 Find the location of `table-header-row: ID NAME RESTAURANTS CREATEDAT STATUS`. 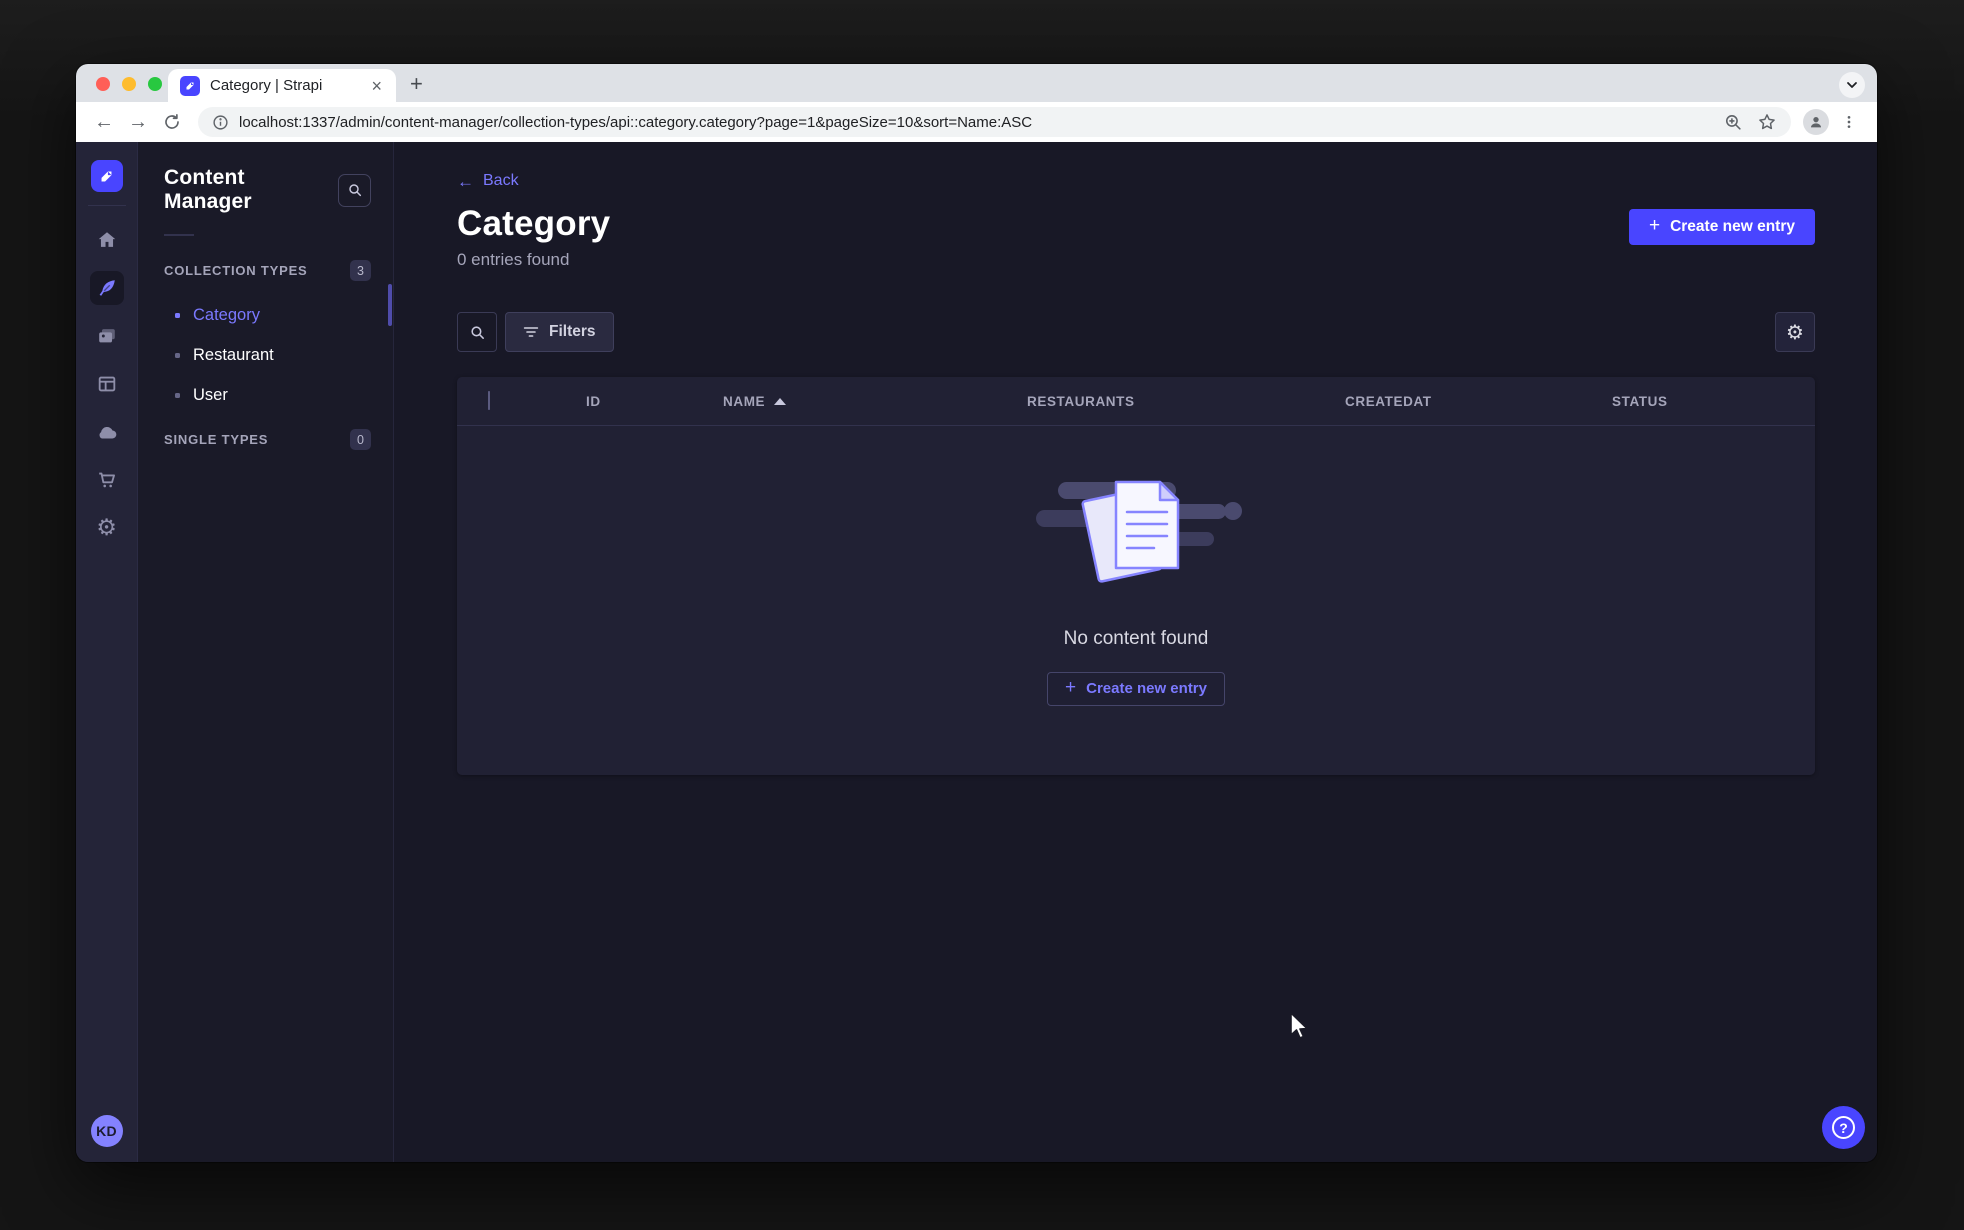

table-header-row: ID NAME RESTAURANTS CREATEDAT STATUS is located at coordinates (1136, 401).